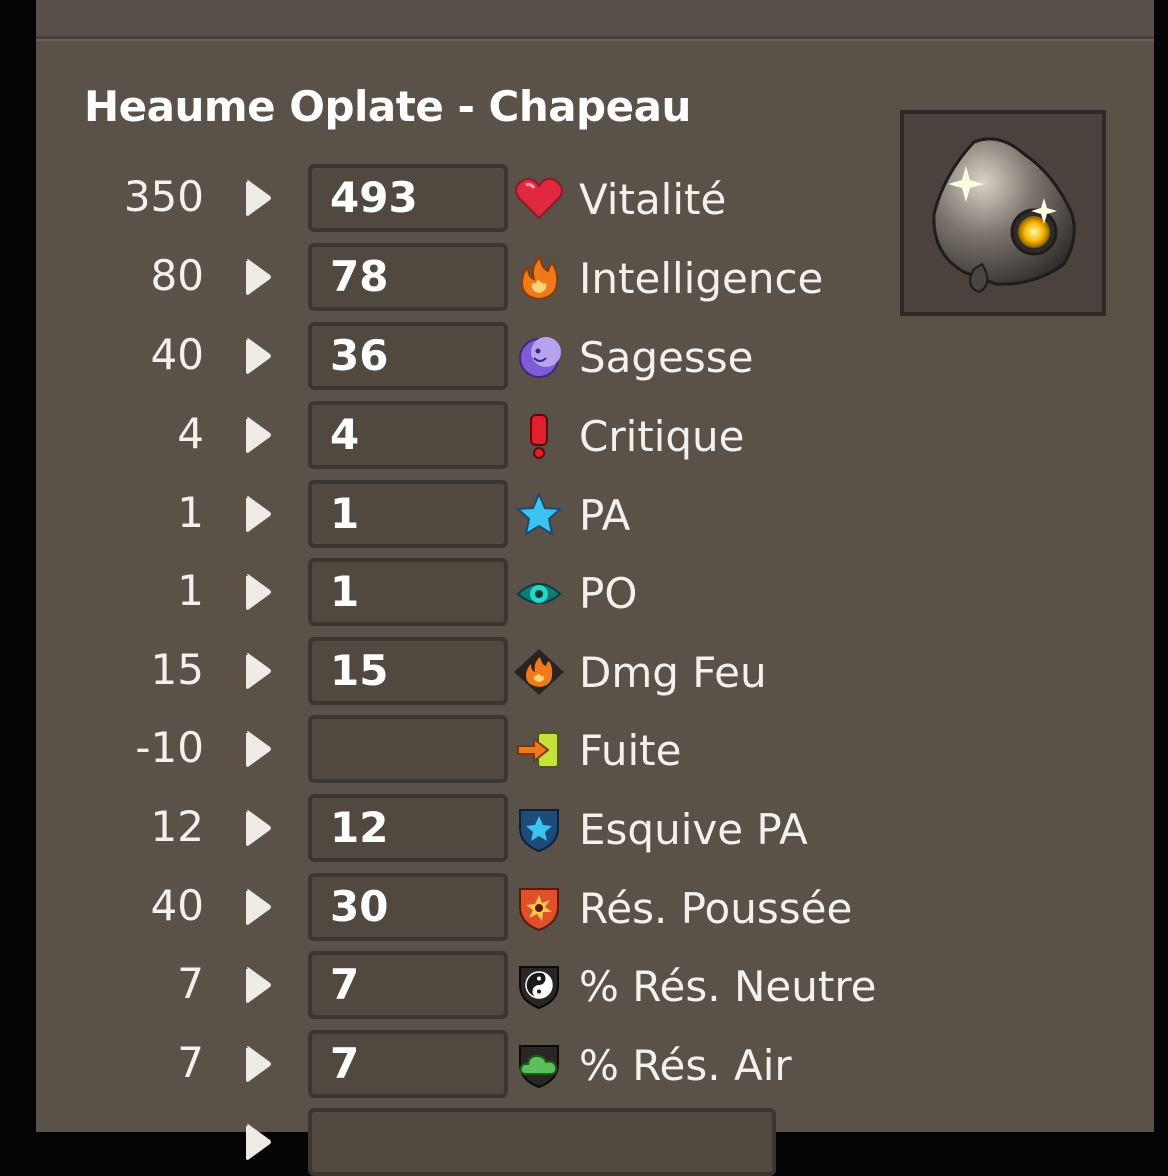 The width and height of the screenshot is (1168, 1176). What do you see at coordinates (539, 593) in the screenshot?
I see `eye-icon` at bounding box center [539, 593].